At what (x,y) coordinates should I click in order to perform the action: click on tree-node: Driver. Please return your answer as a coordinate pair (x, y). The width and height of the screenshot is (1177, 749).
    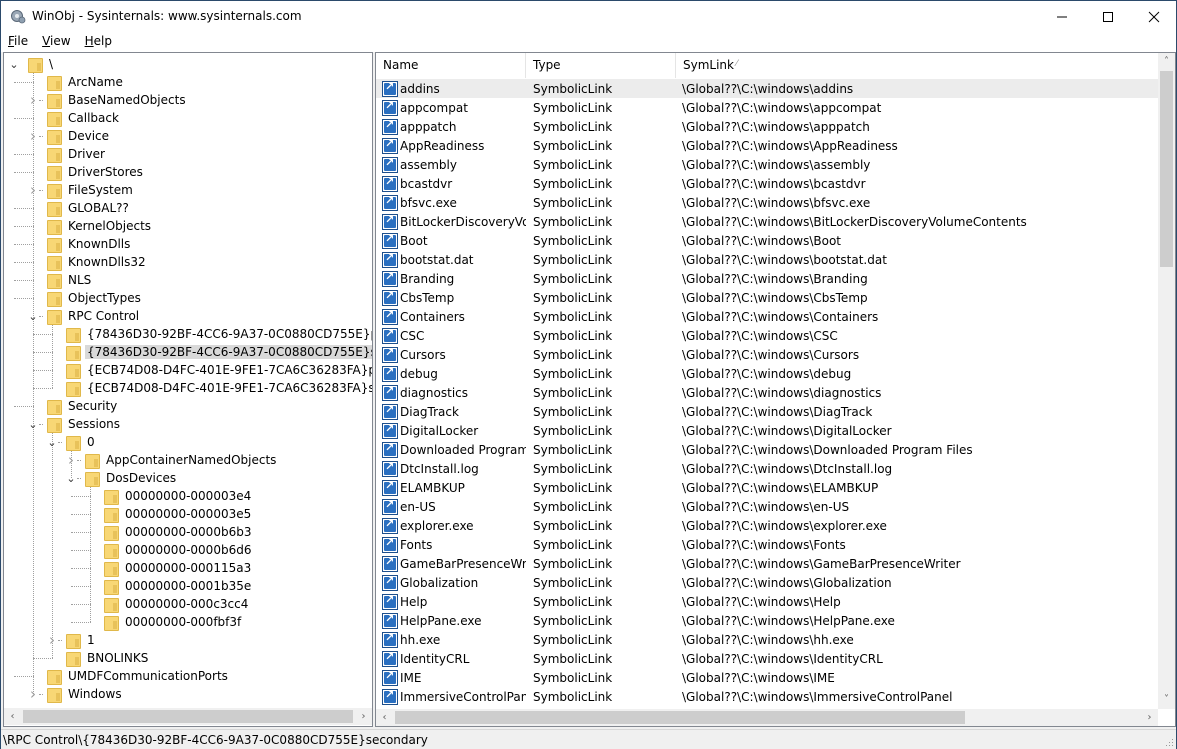
    Looking at the image, I should click on (67, 154).